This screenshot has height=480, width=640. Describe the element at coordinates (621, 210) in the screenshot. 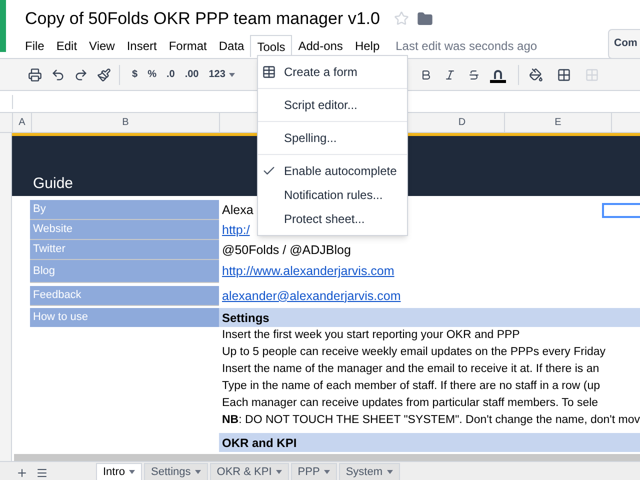

I see `selected-cell` at that location.